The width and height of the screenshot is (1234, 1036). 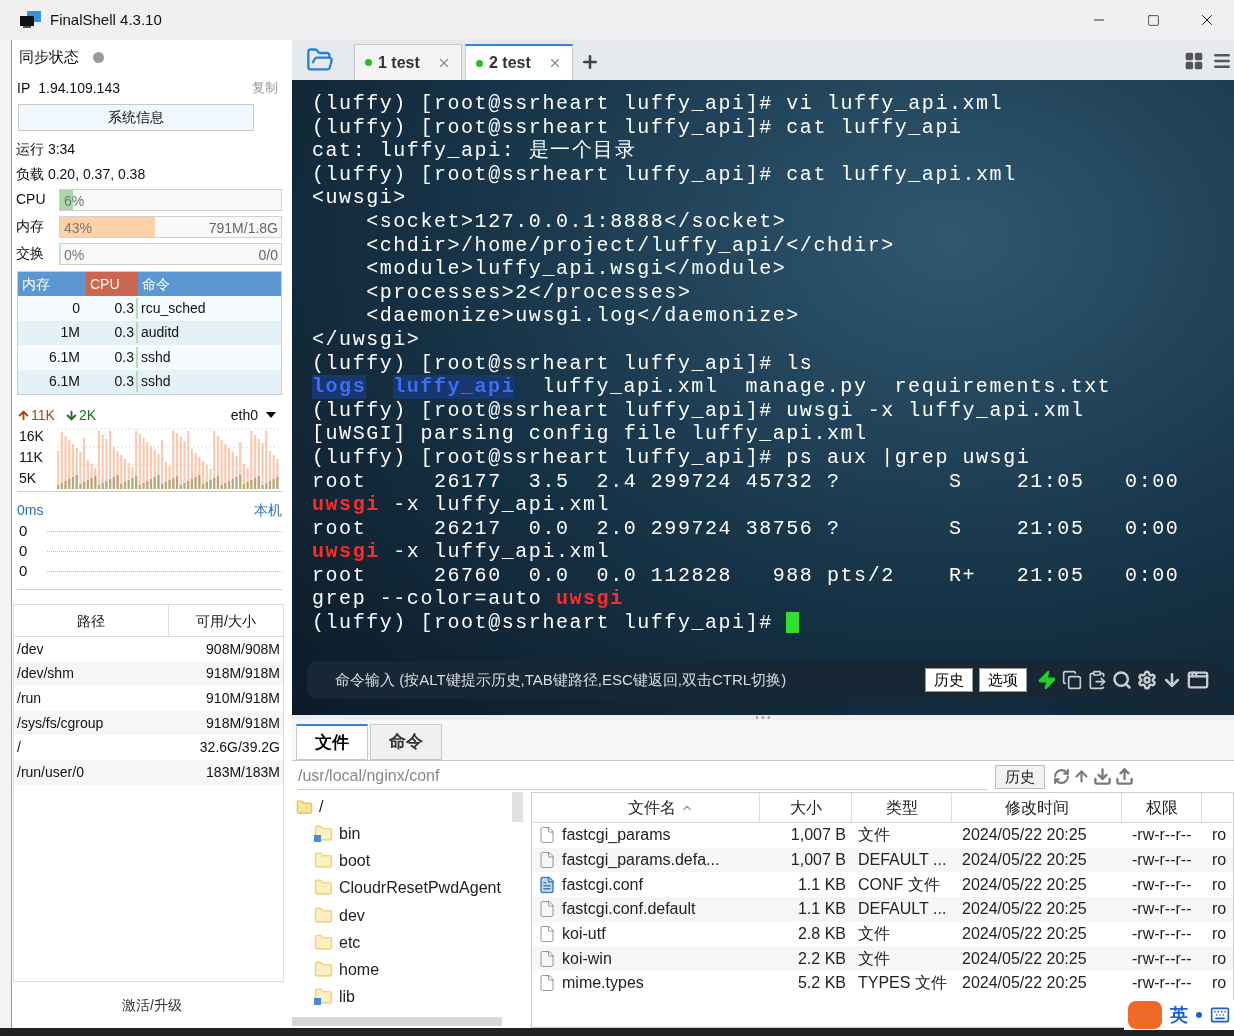 I want to click on session-tab: 2 test, so click(x=519, y=62).